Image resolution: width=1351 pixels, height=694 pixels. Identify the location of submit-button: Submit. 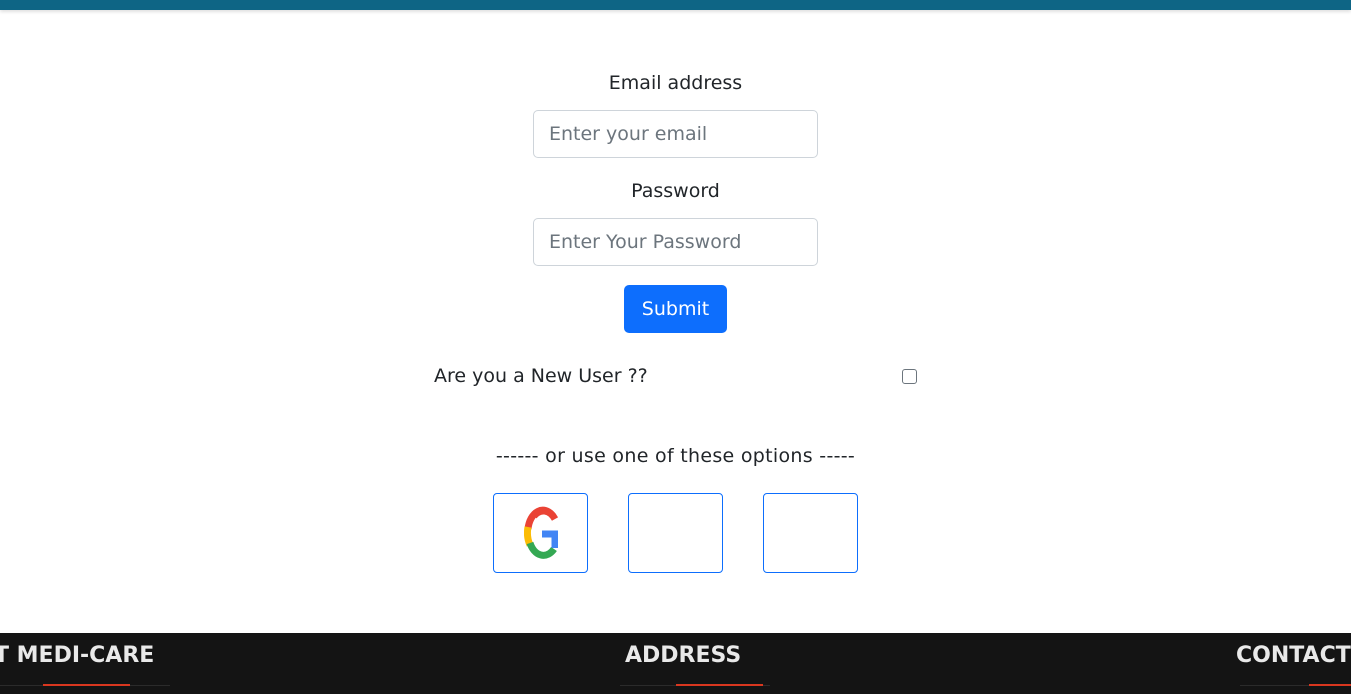
(675, 309).